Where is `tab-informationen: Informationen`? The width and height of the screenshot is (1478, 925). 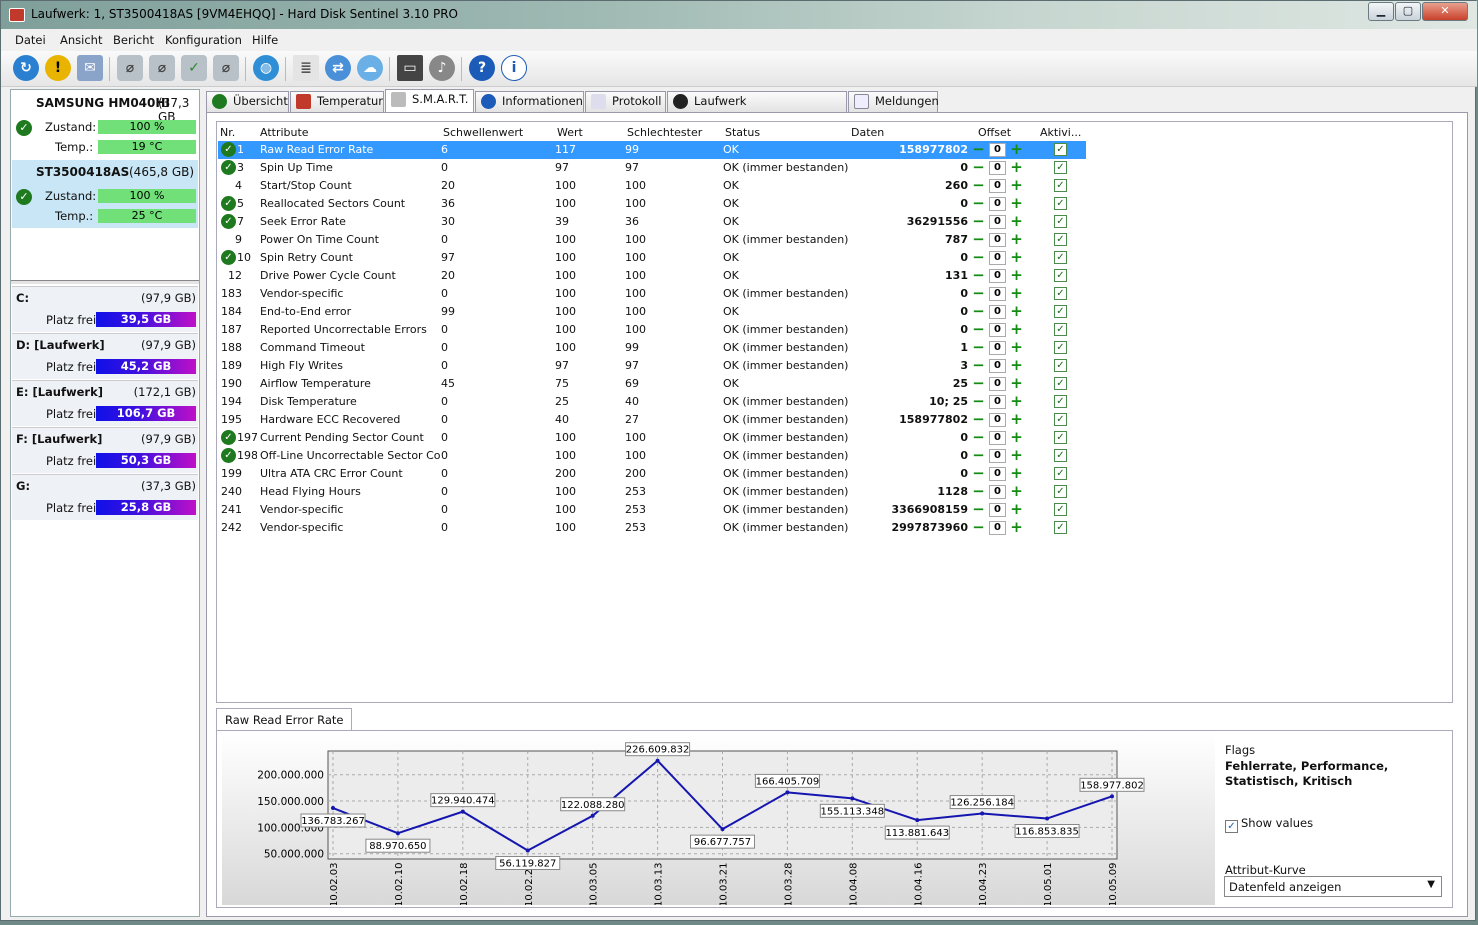
tab-informationen: Informationen is located at coordinates (529, 101).